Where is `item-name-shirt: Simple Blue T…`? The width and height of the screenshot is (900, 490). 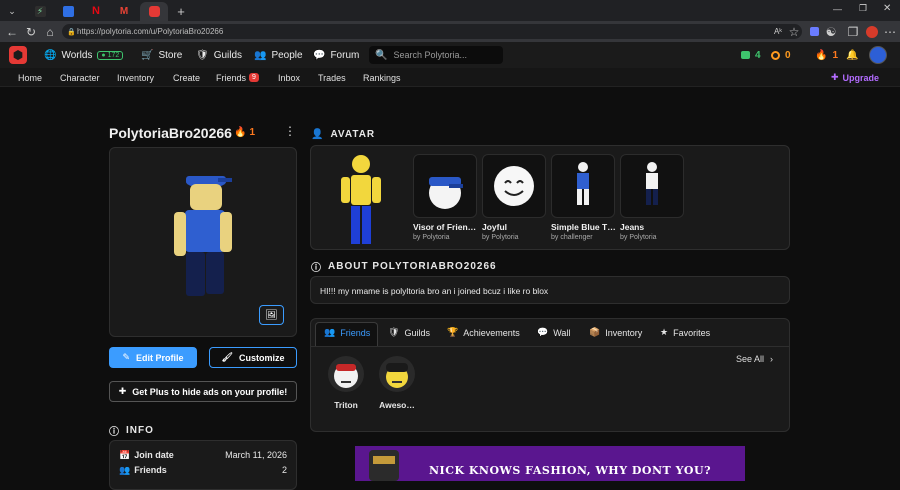
item-name-shirt: Simple Blue T… is located at coordinates (584, 227).